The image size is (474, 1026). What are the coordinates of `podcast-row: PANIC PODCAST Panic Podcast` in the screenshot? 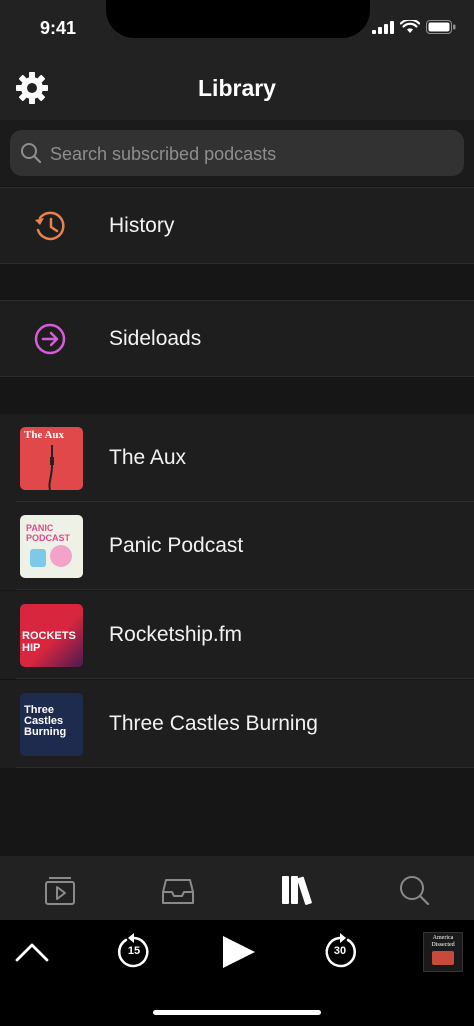 It's located at (237, 546).